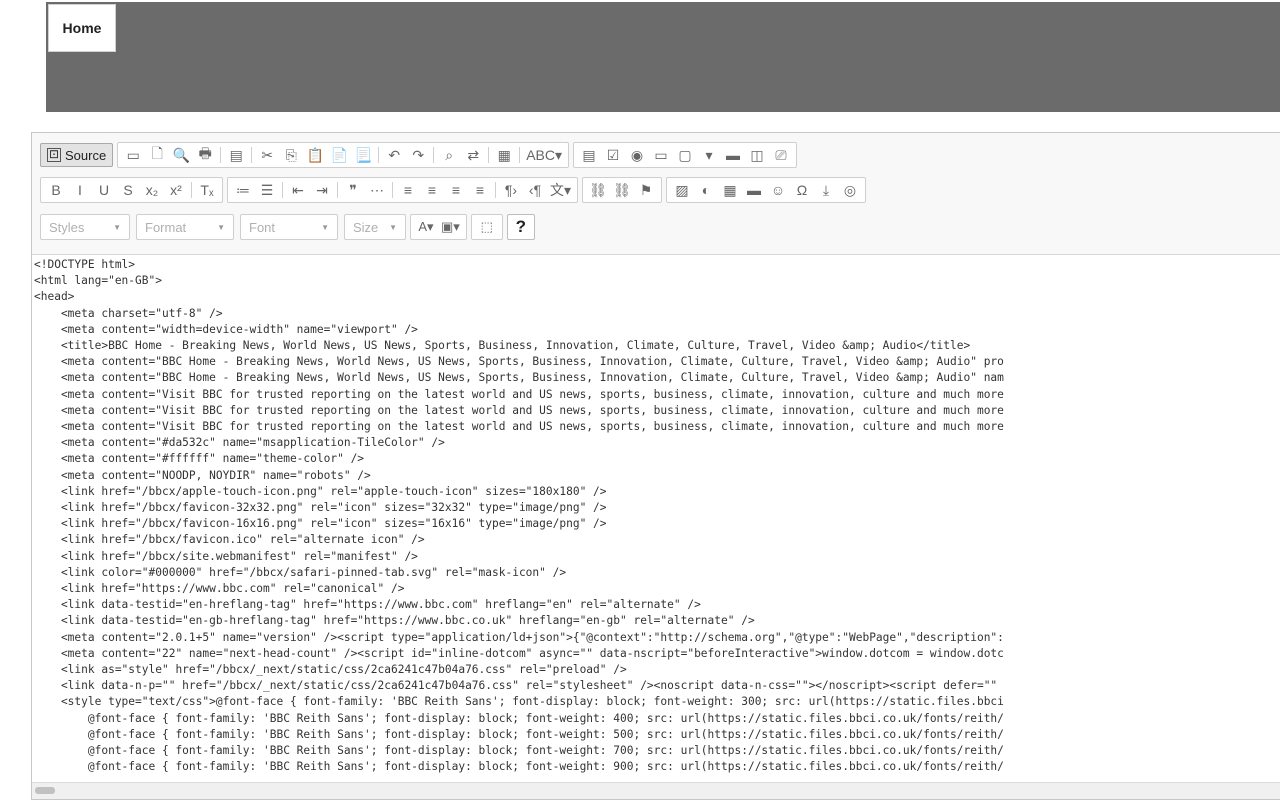 The height and width of the screenshot is (800, 1280). I want to click on page-break-icon: ⤓, so click(826, 190).